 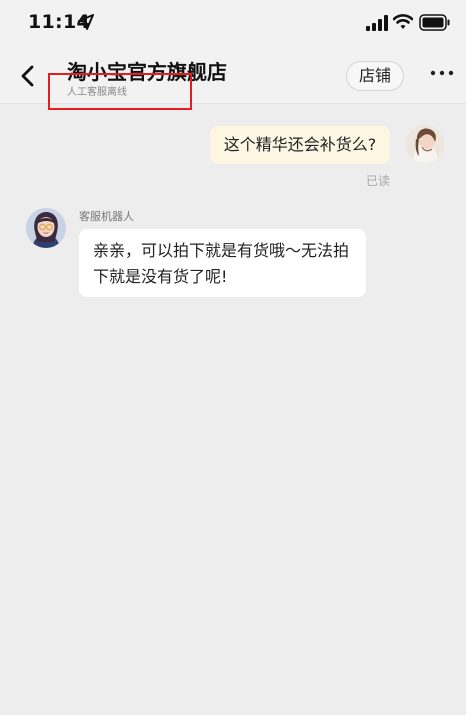 I want to click on user-avatar, so click(x=425, y=144).